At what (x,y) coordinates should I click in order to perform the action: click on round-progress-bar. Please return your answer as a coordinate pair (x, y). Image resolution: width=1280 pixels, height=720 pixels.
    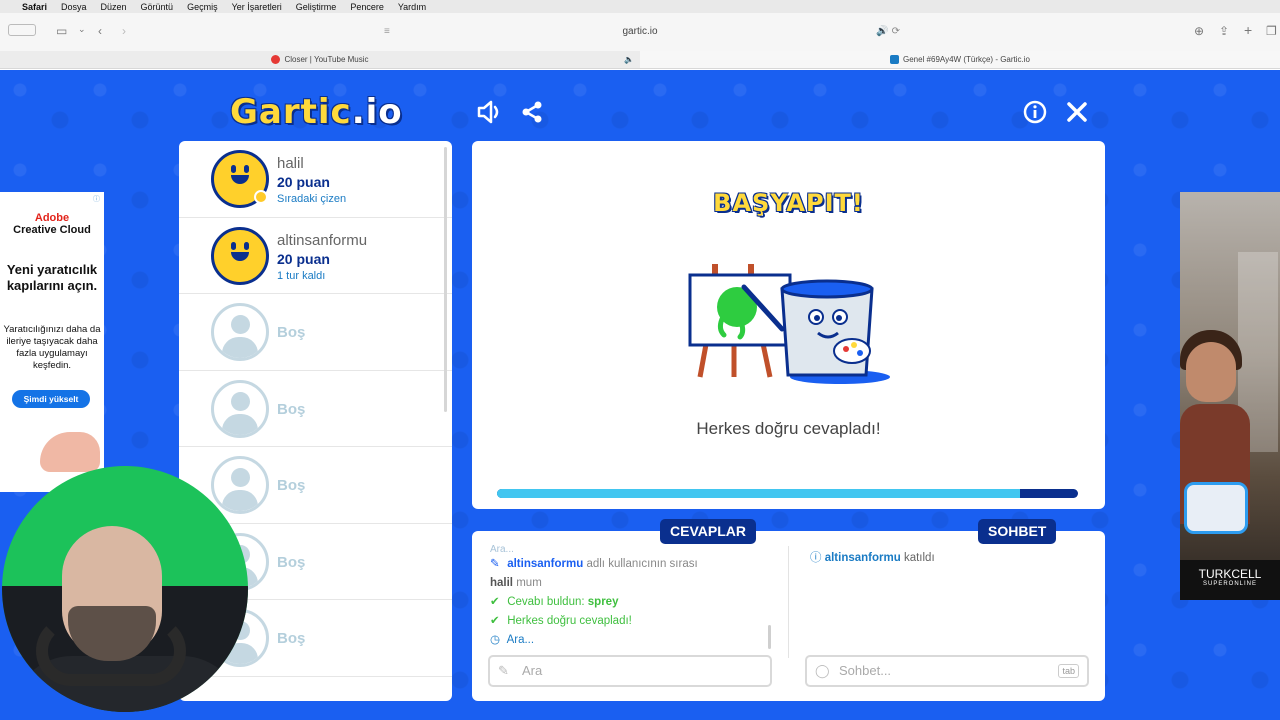
    Looking at the image, I should click on (787, 493).